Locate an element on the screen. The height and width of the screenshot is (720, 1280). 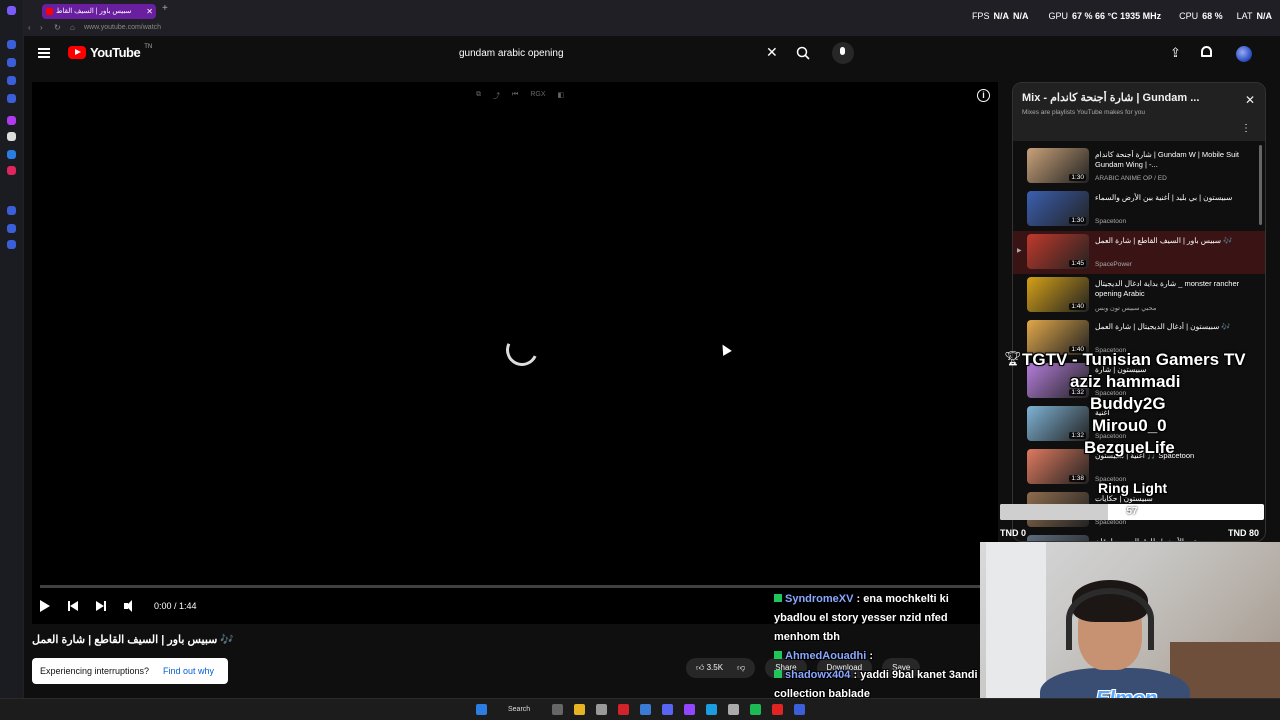
spotify-icon is located at coordinates (755, 709).